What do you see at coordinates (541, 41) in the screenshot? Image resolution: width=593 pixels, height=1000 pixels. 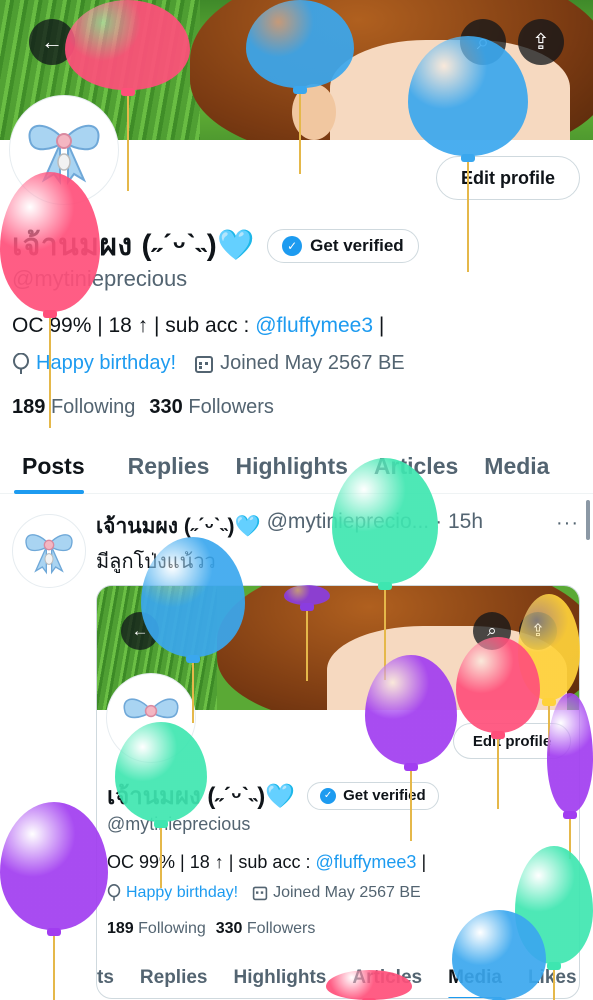 I see `share-icon: ⇪` at bounding box center [541, 41].